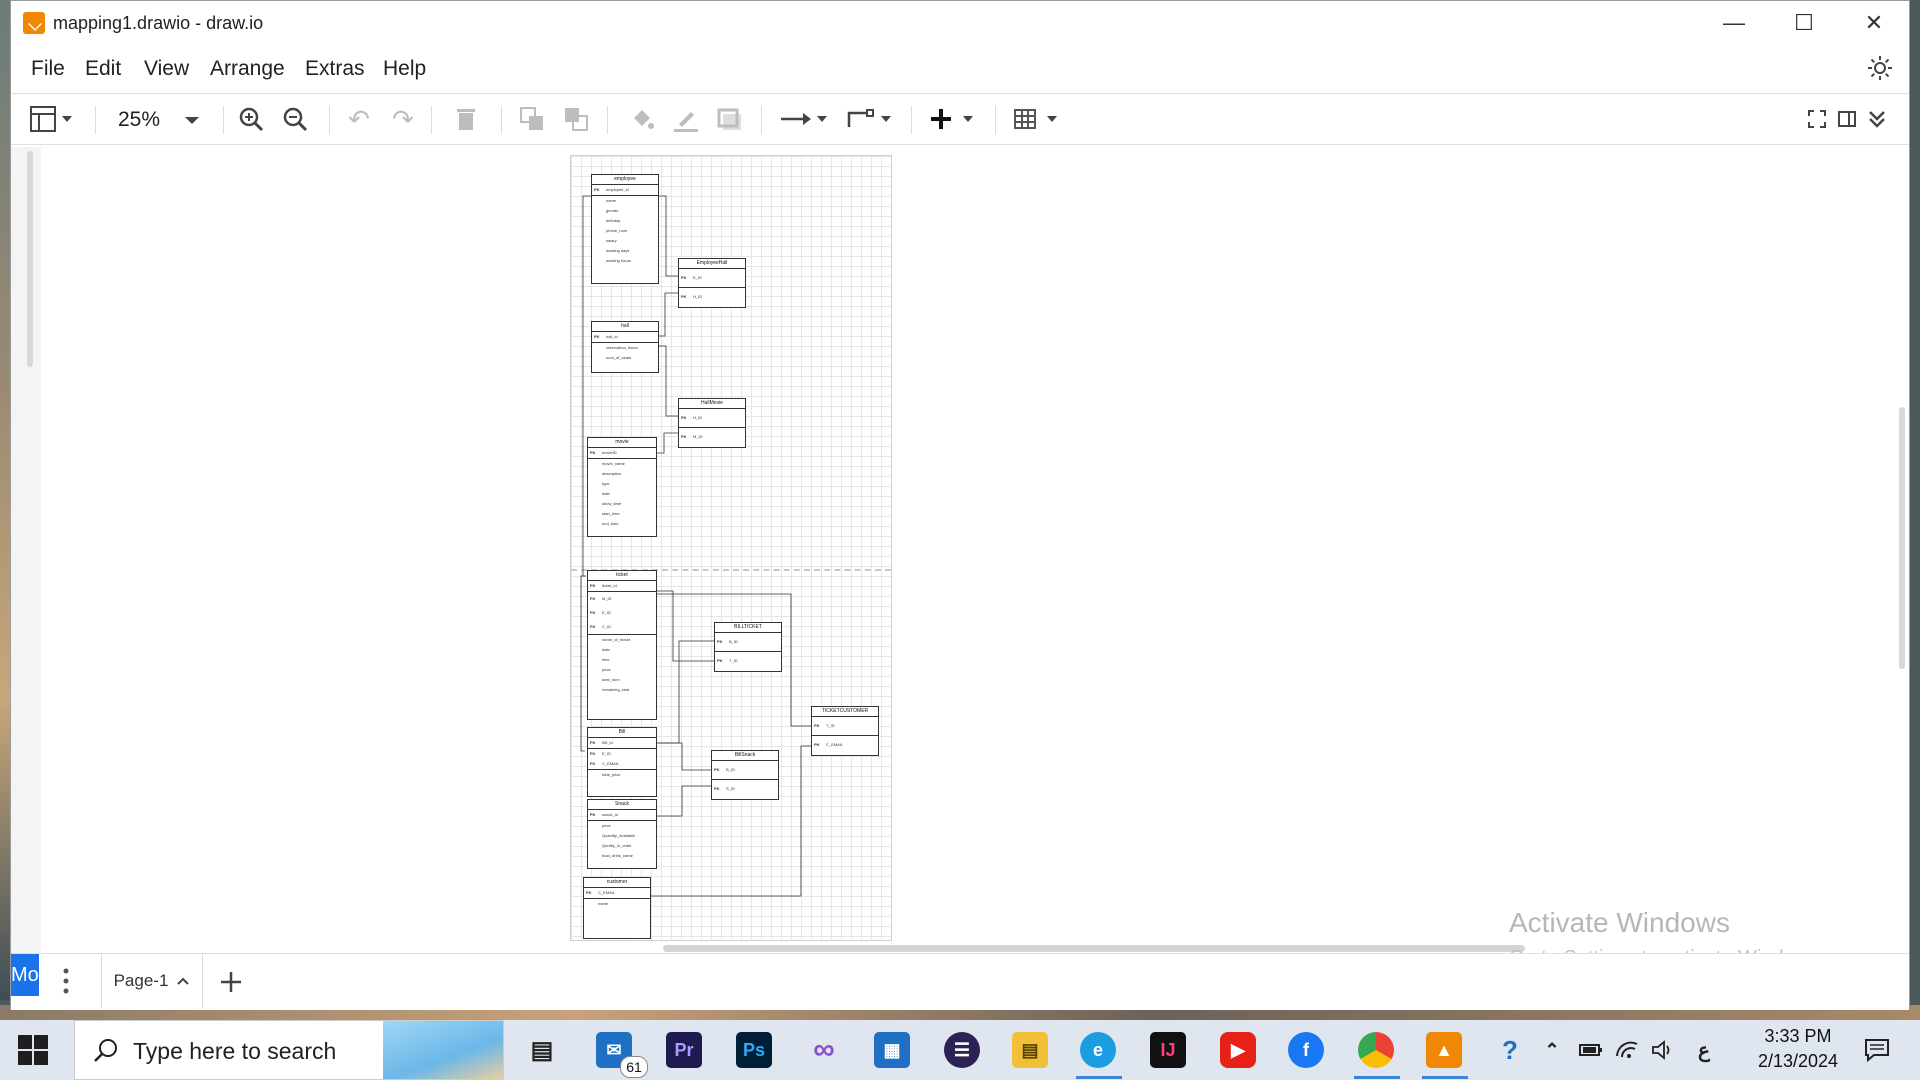 Image resolution: width=1920 pixels, height=1080 pixels. What do you see at coordinates (359, 119) in the screenshot?
I see `undo-icon: ↶` at bounding box center [359, 119].